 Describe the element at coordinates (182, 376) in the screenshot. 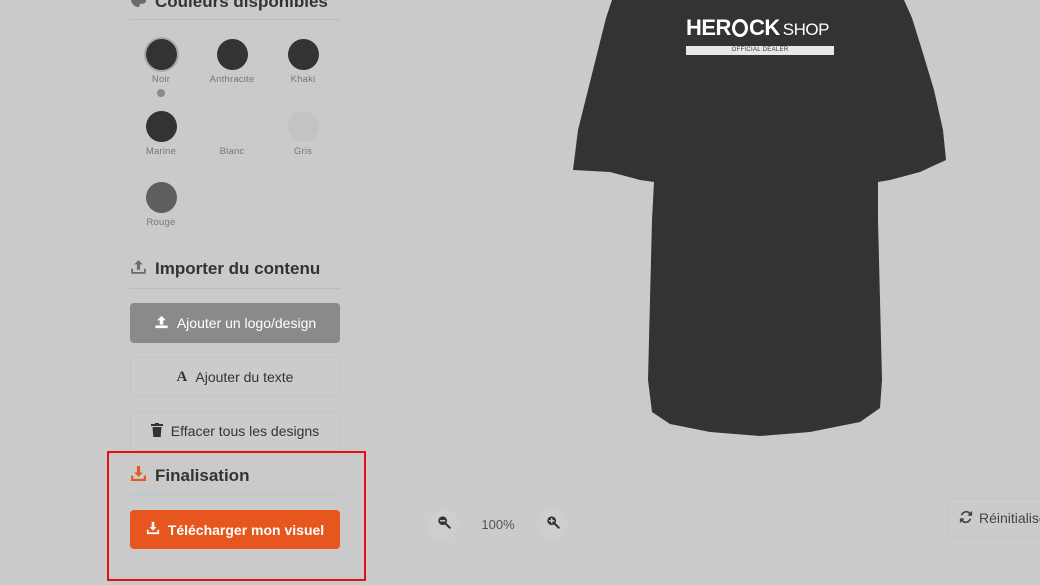

I see `text-icon: A` at that location.